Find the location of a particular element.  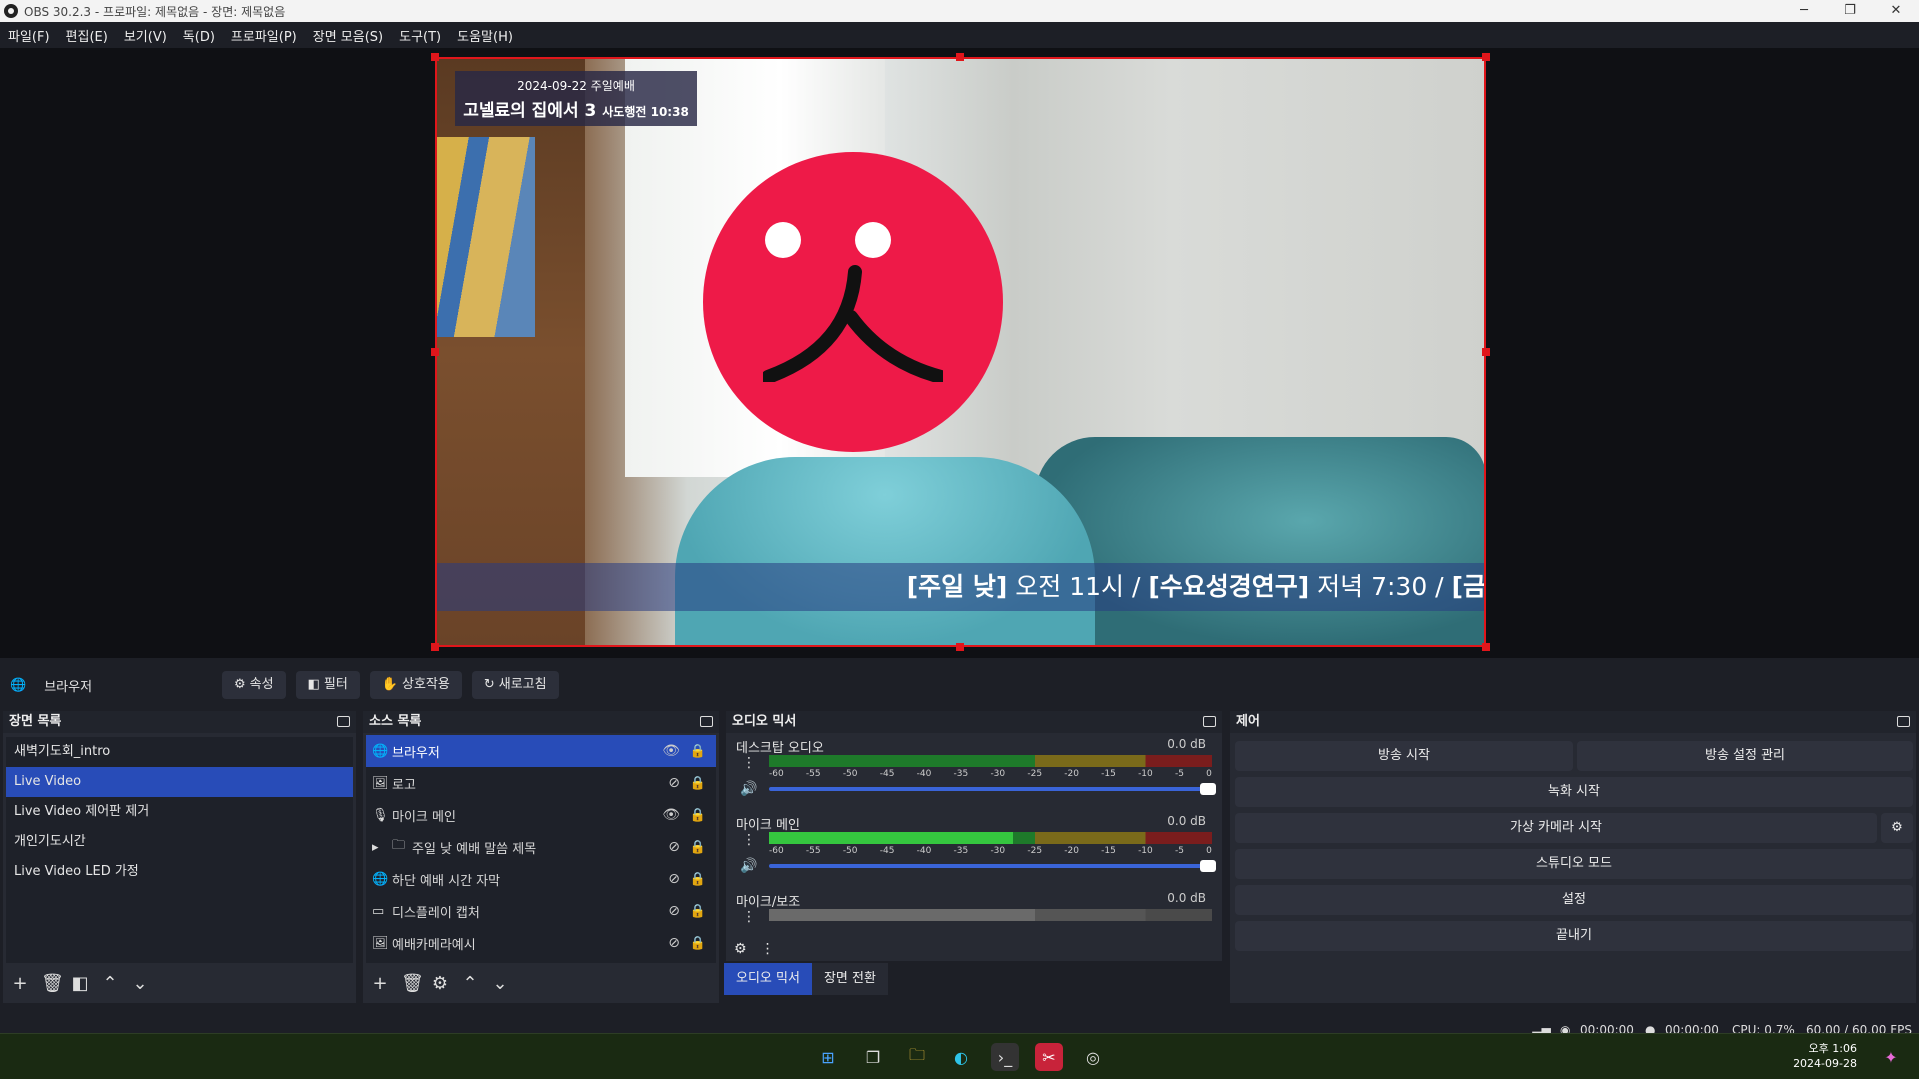

menu-file: 파일(F) is located at coordinates (29, 35).